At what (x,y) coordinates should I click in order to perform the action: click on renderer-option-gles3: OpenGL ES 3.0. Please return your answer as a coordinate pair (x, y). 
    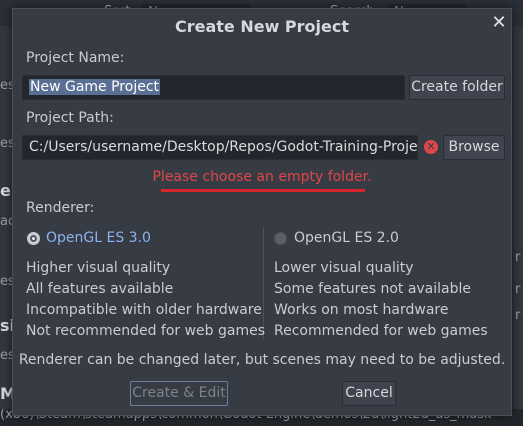
    Looking at the image, I should click on (98, 238).